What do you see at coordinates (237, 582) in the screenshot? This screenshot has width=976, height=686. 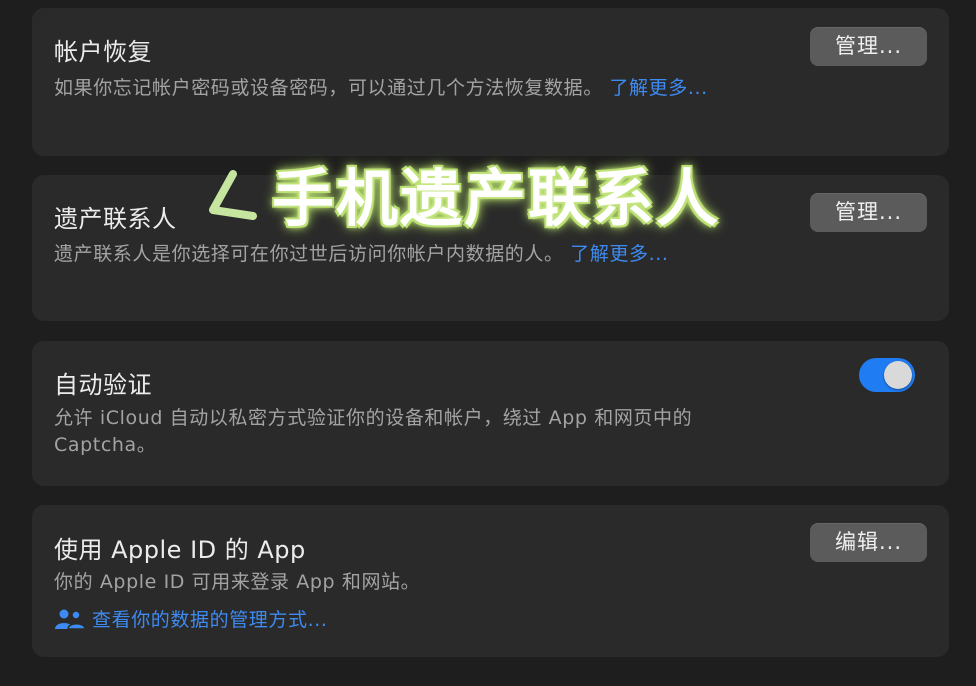 I see `apps-using-apple-id-description: 你的 Apple ID 可用来登录 App 和网站。` at bounding box center [237, 582].